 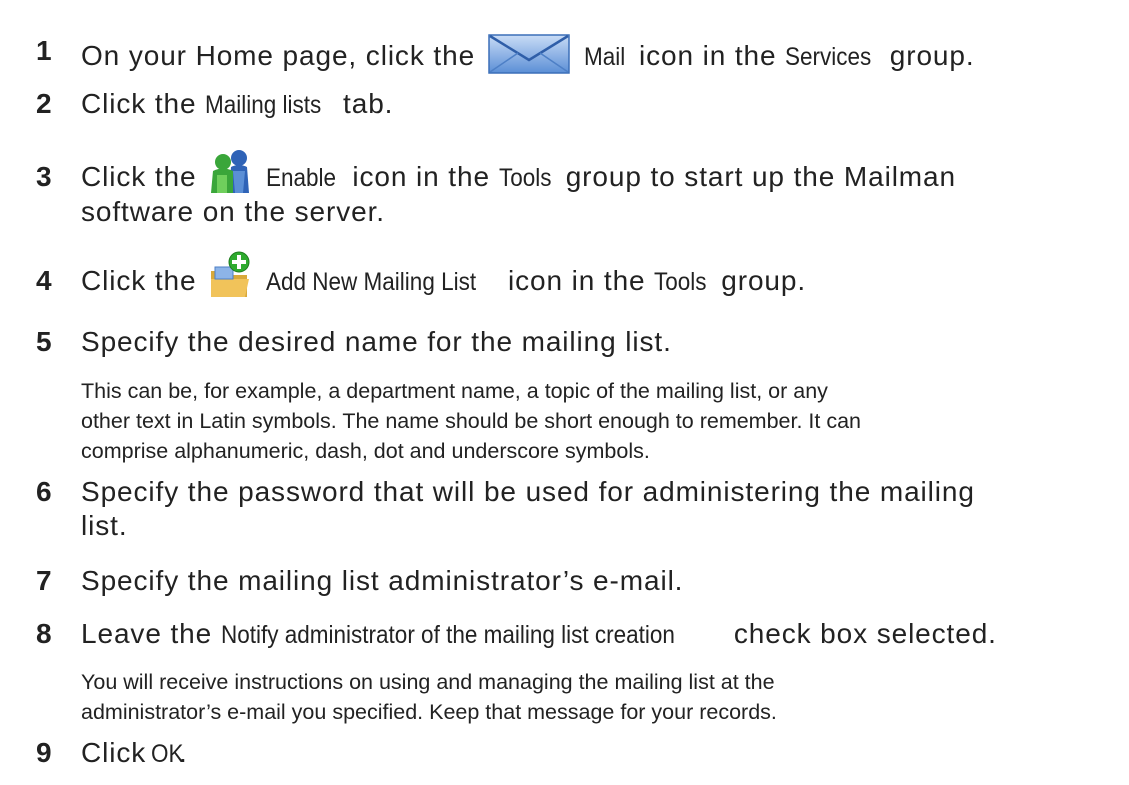 What do you see at coordinates (44, 491) in the screenshot?
I see `step-number: 6` at bounding box center [44, 491].